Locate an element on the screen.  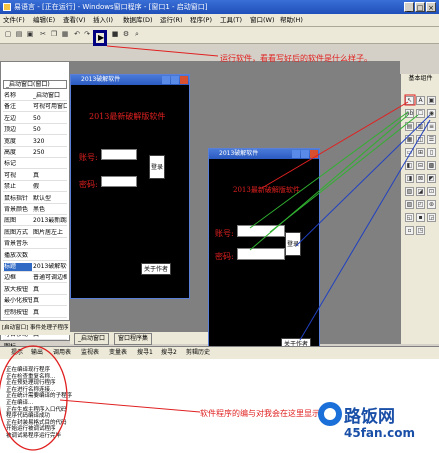
menu-file: 文件(F) is located at coordinates (14, 20).